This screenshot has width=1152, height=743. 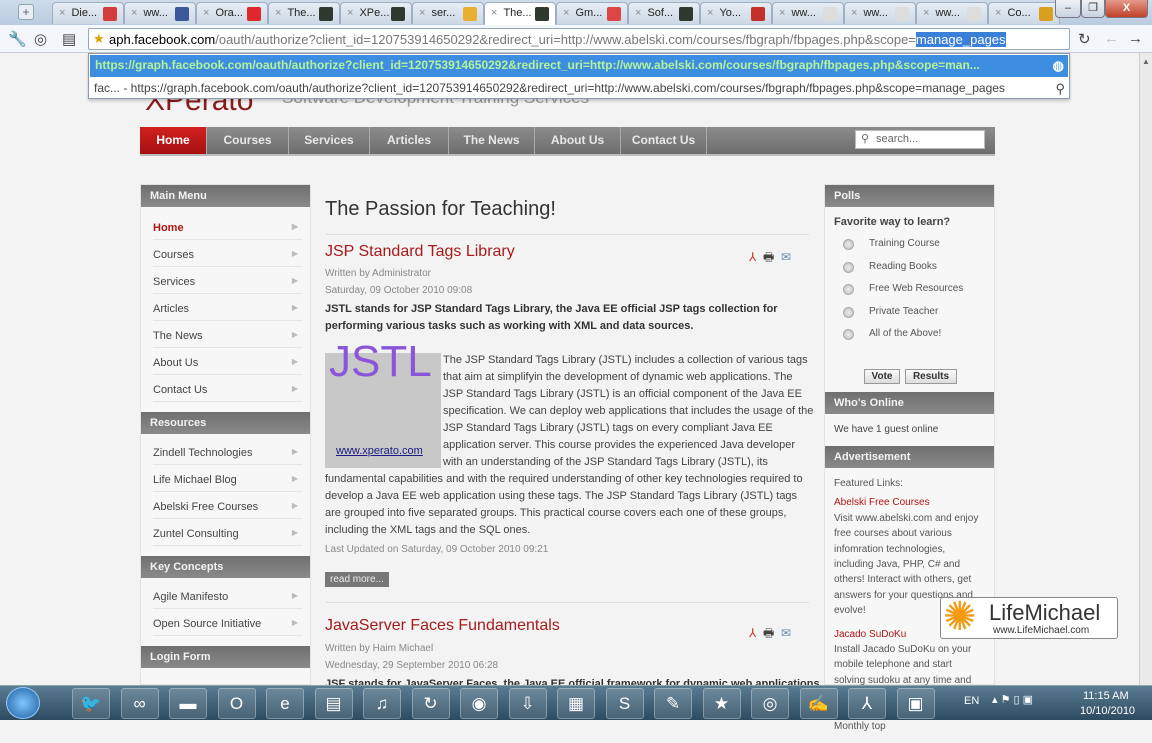 I want to click on results-button: Results, so click(x=931, y=376).